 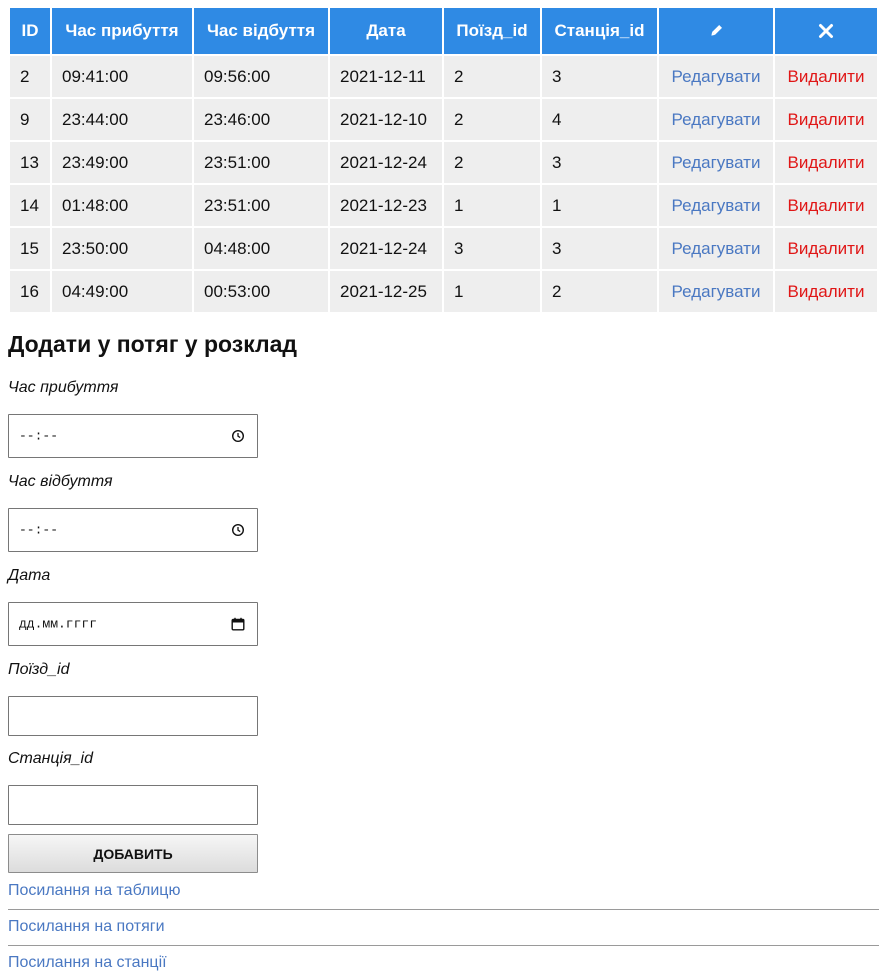 I want to click on calendar-icon, so click(x=238, y=624).